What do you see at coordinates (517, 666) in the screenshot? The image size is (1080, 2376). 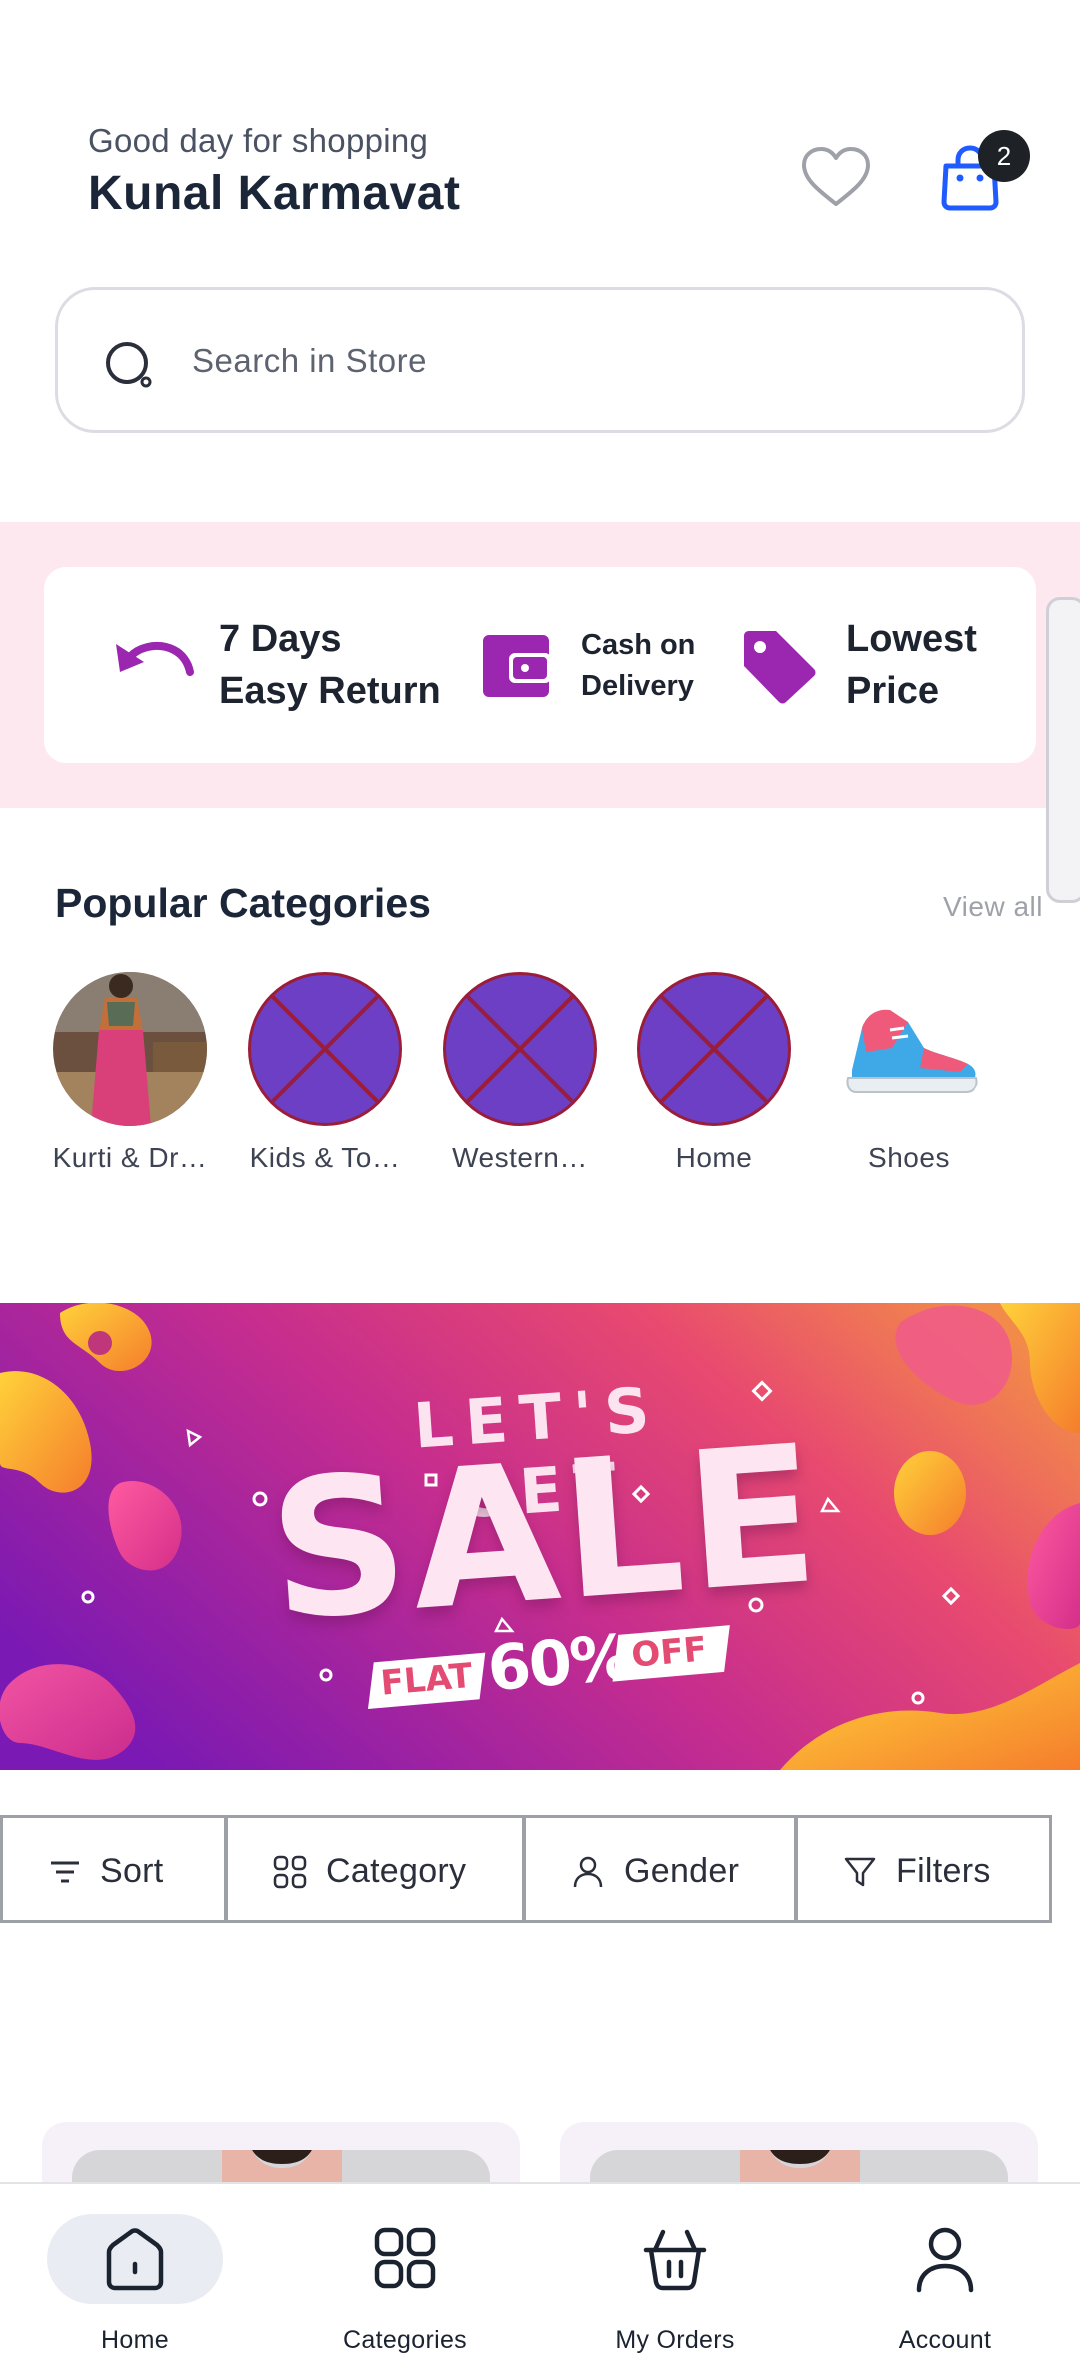 I see `wallet-icon` at bounding box center [517, 666].